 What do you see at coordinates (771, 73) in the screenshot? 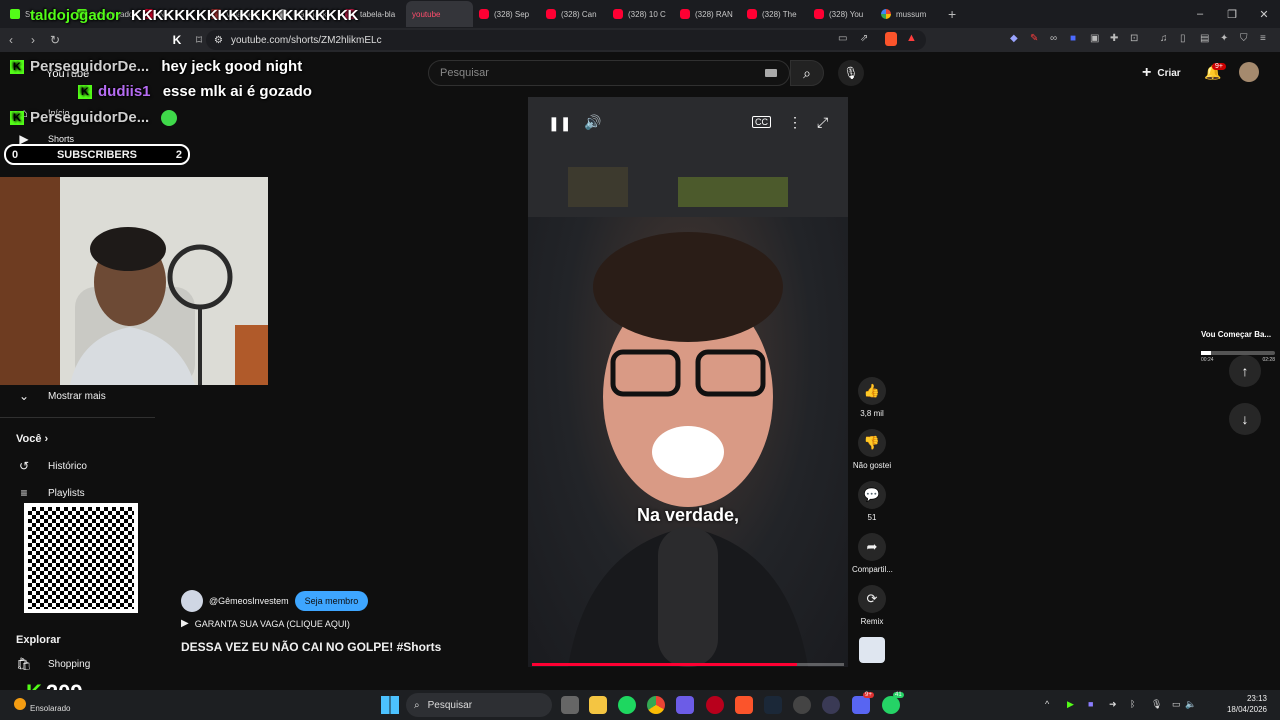
I see `keyboard-icon` at bounding box center [771, 73].